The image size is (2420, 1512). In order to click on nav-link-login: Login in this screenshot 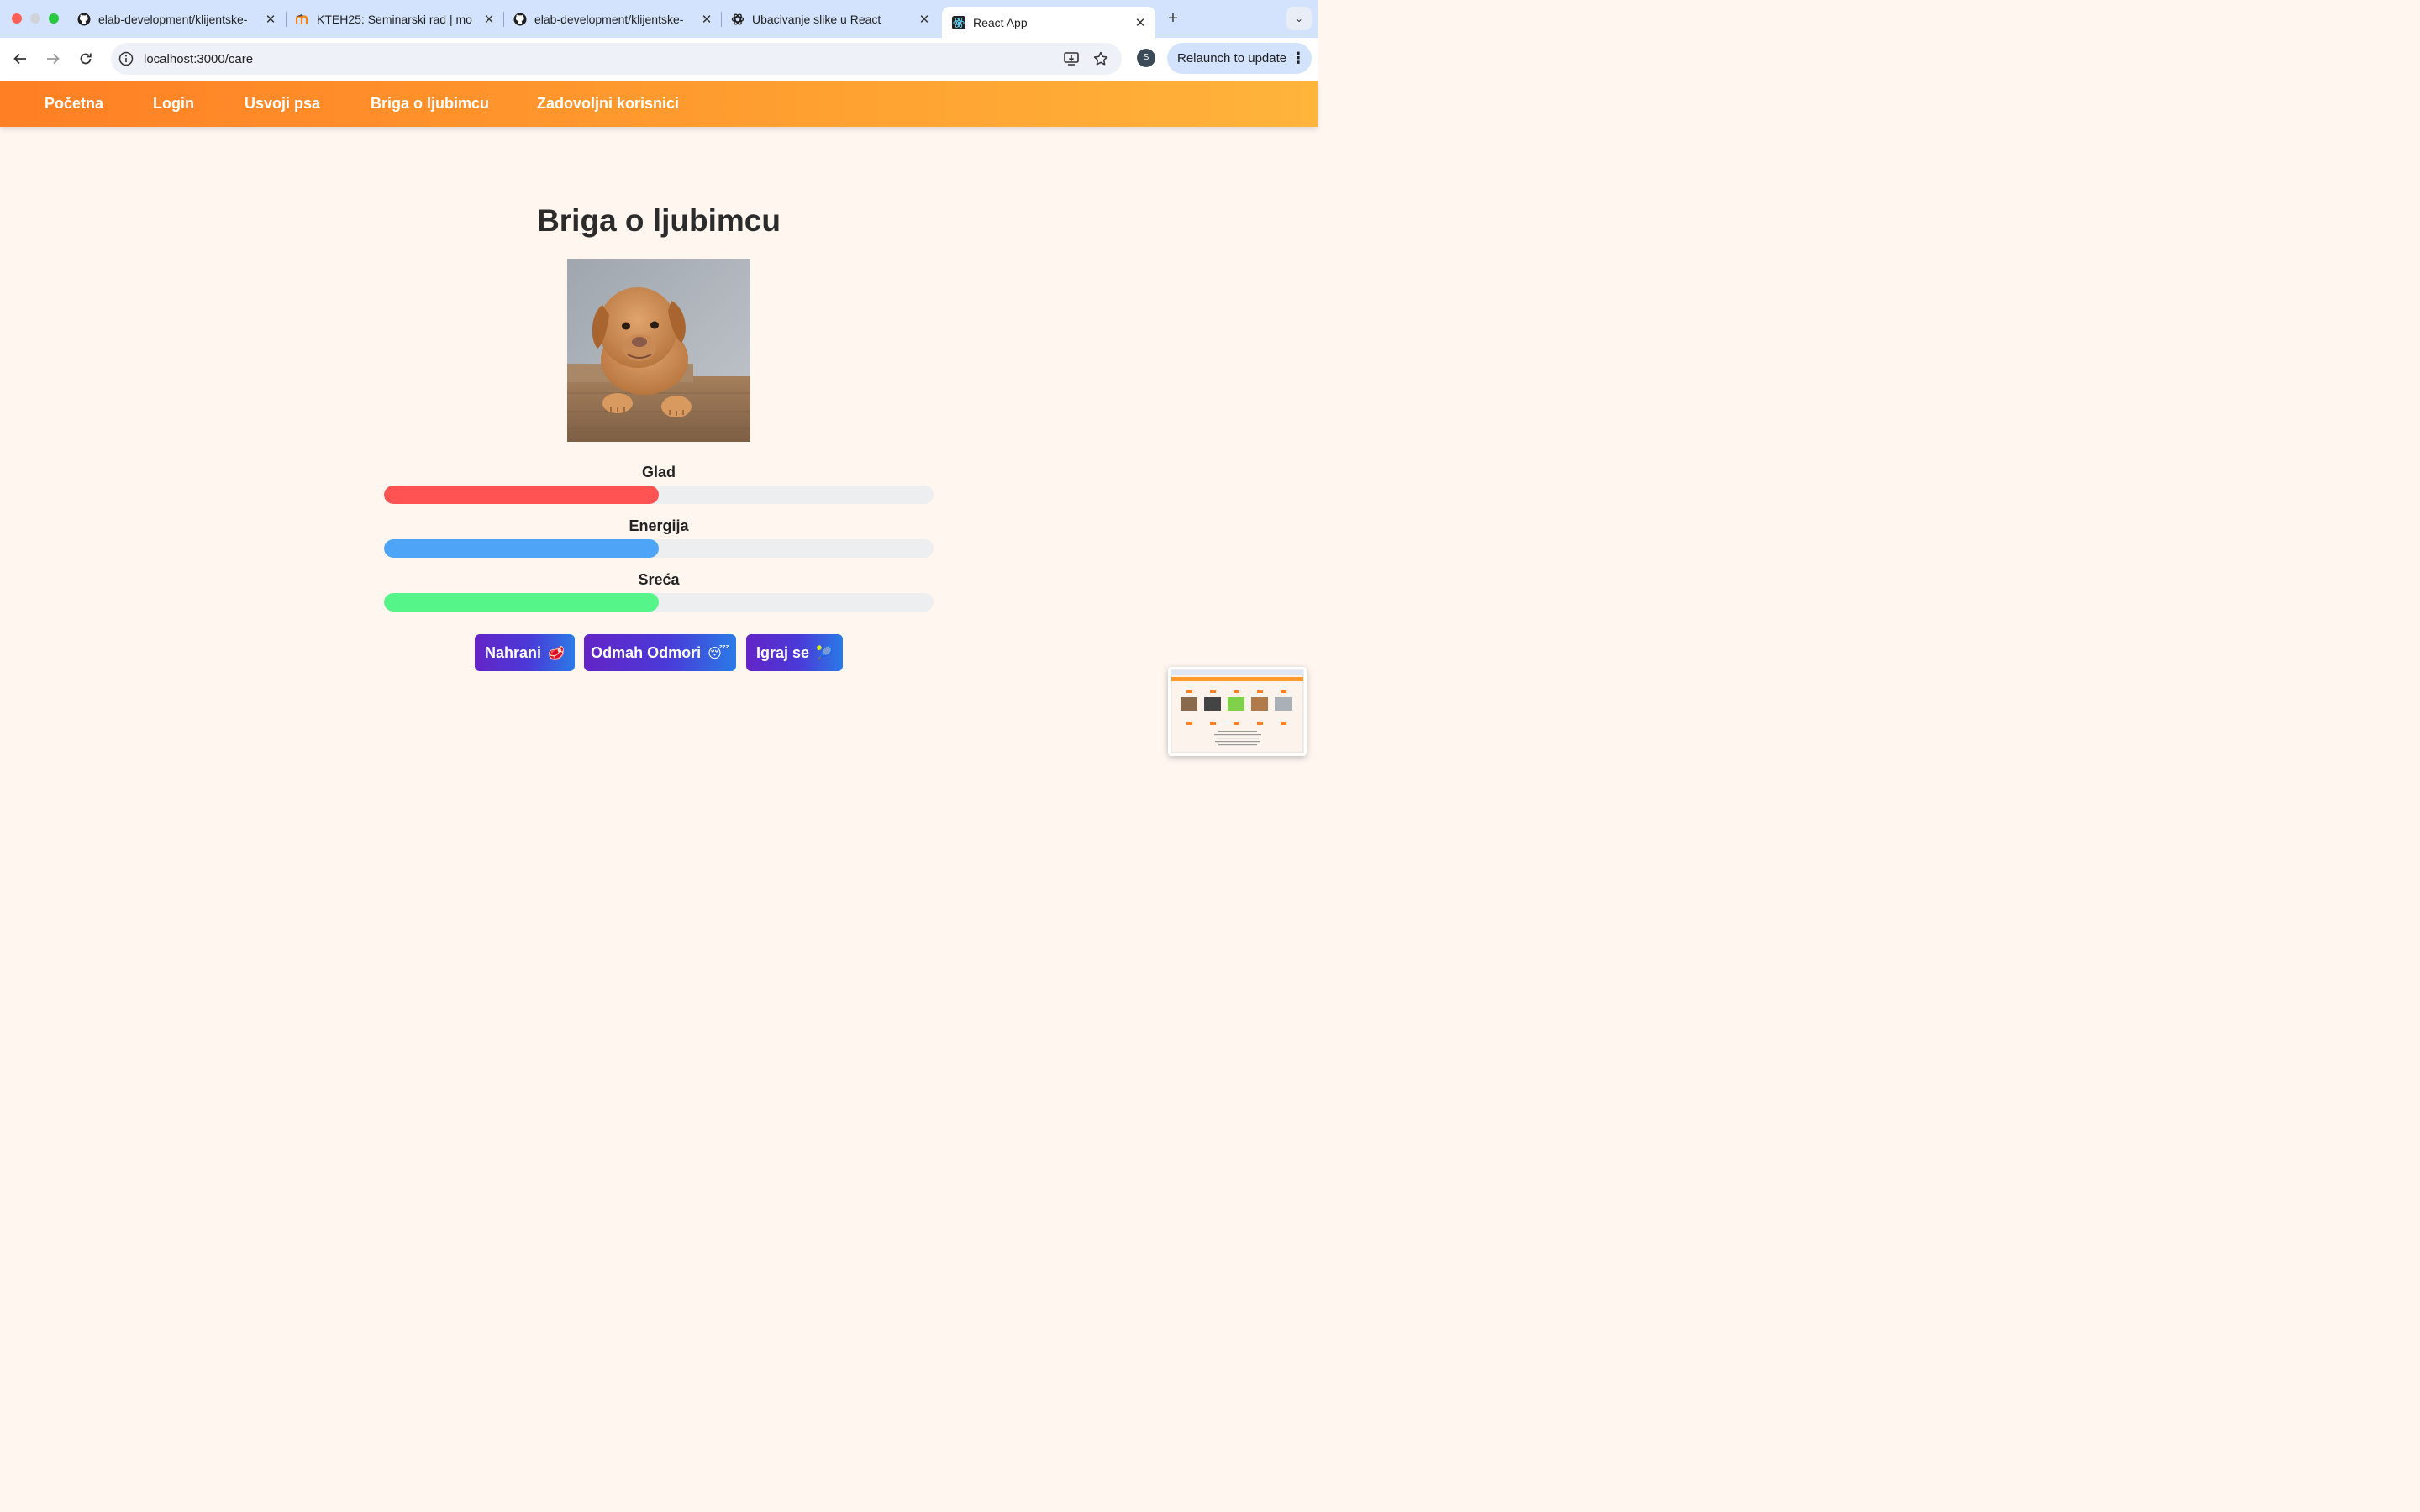, I will do `click(173, 104)`.